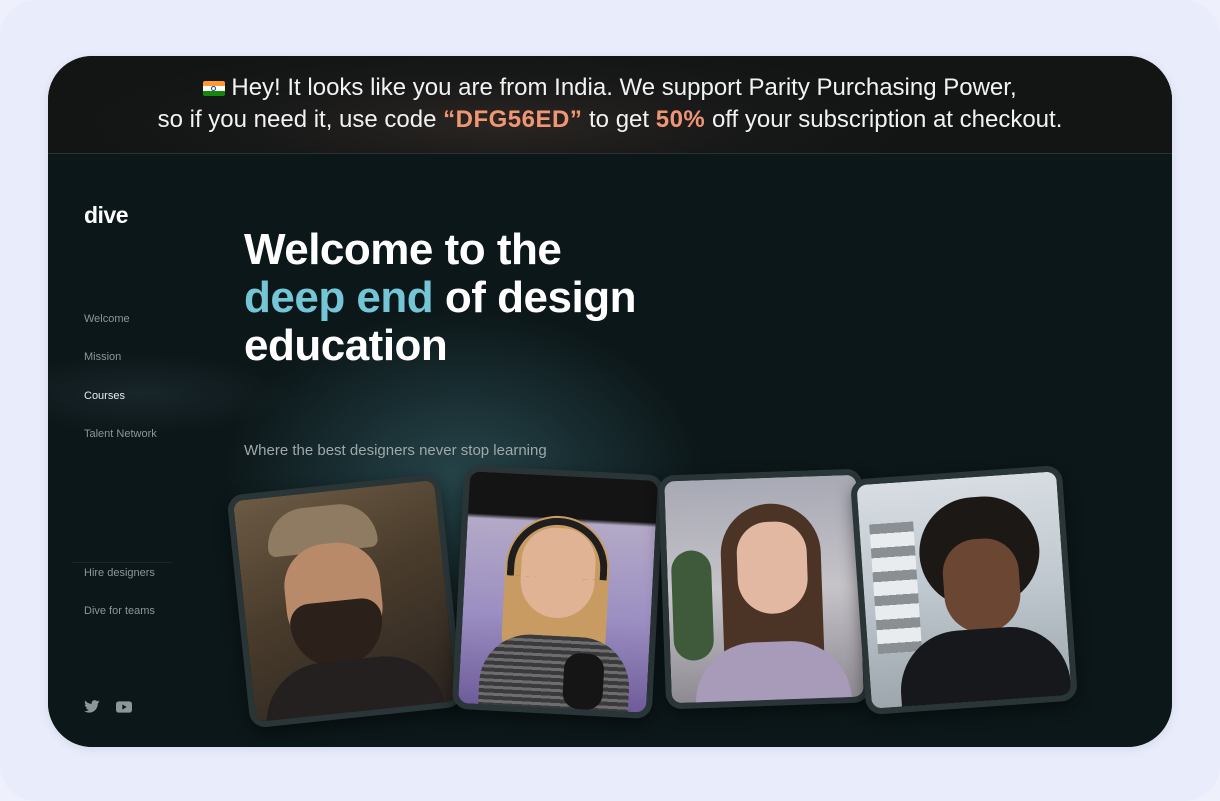 This screenshot has height=801, width=1220. What do you see at coordinates (772, 567) in the screenshot?
I see `face-shape` at bounding box center [772, 567].